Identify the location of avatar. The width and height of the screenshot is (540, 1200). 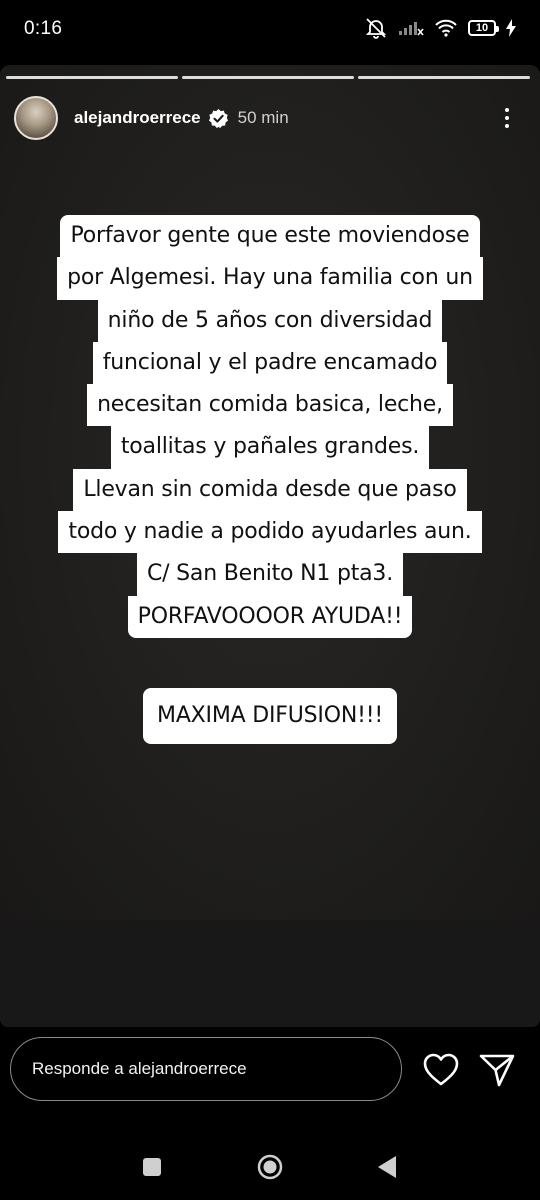
(36, 118).